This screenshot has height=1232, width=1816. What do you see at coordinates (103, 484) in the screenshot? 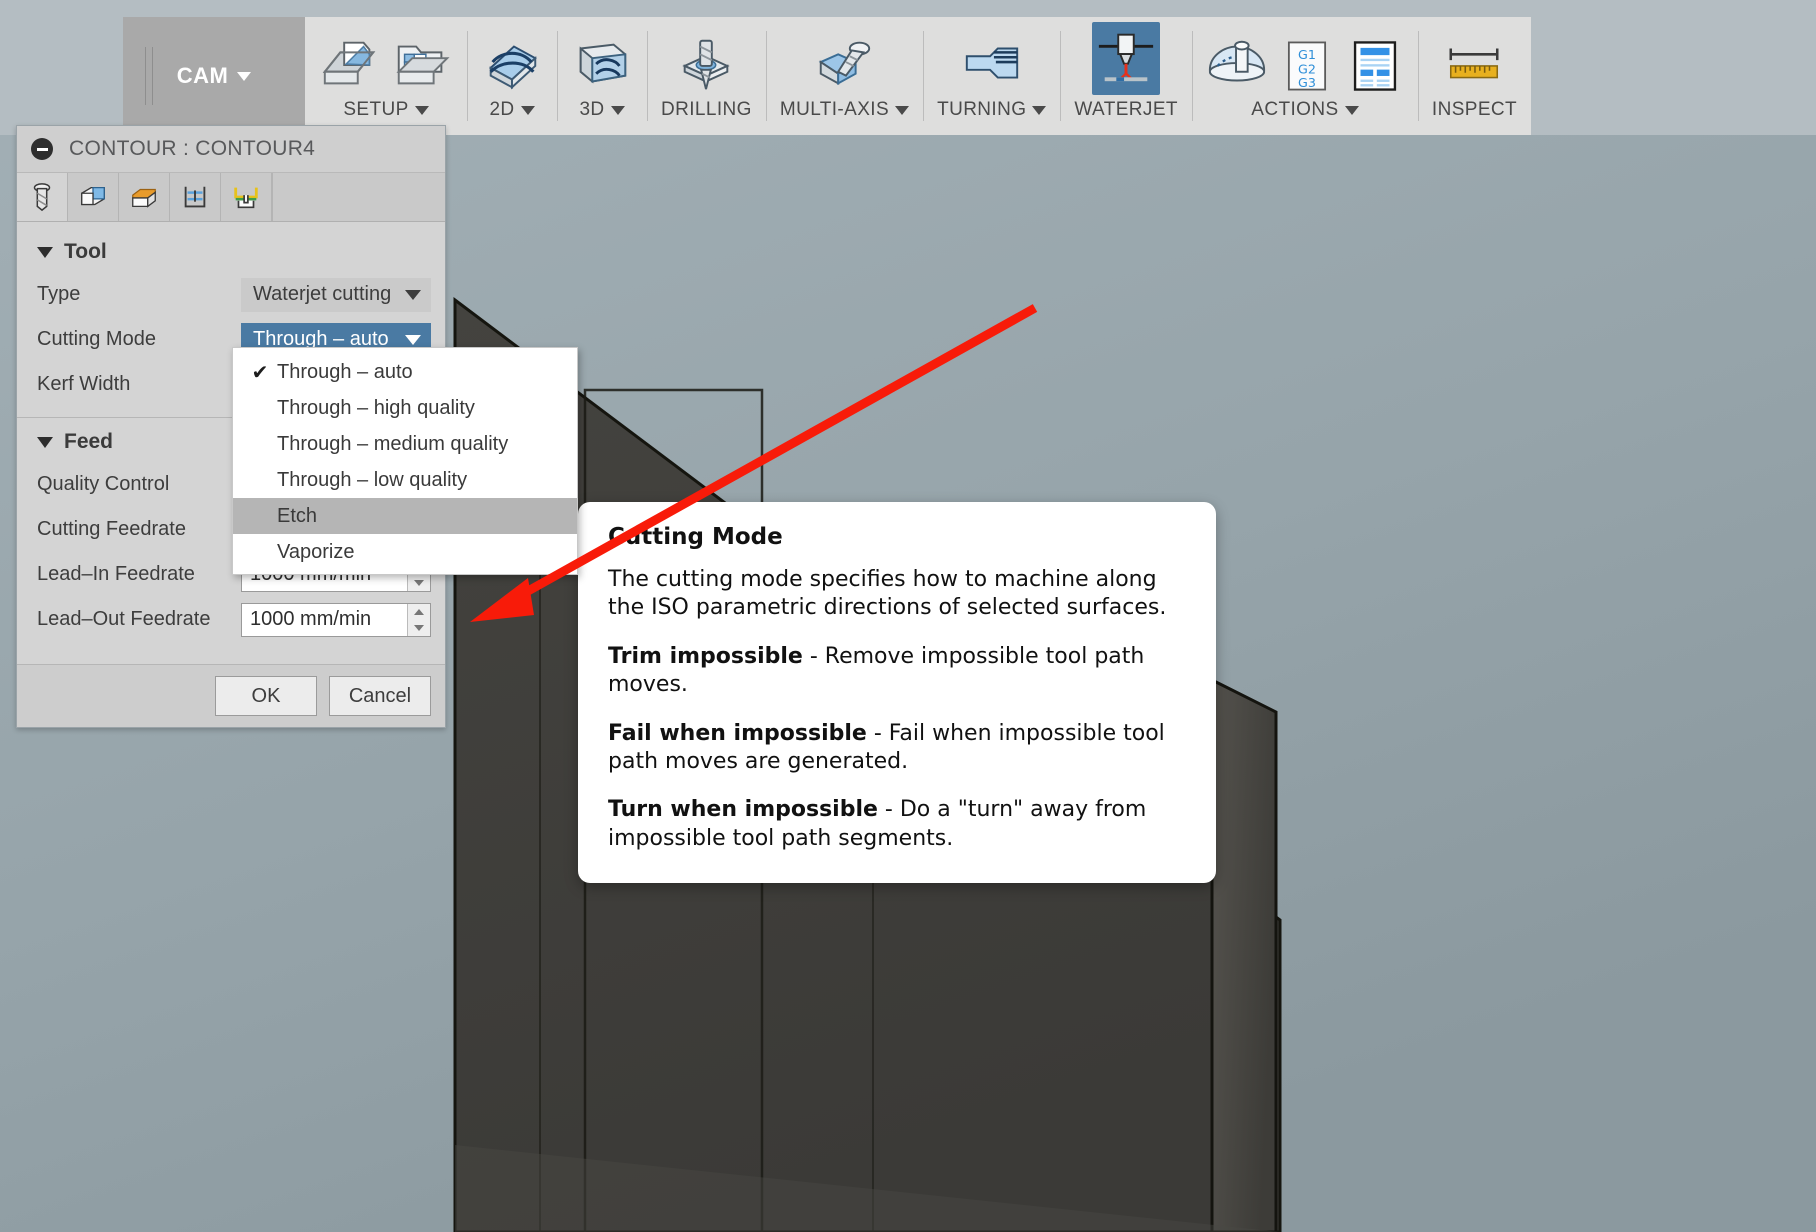
I see `label-quality-control: Quality Control` at bounding box center [103, 484].